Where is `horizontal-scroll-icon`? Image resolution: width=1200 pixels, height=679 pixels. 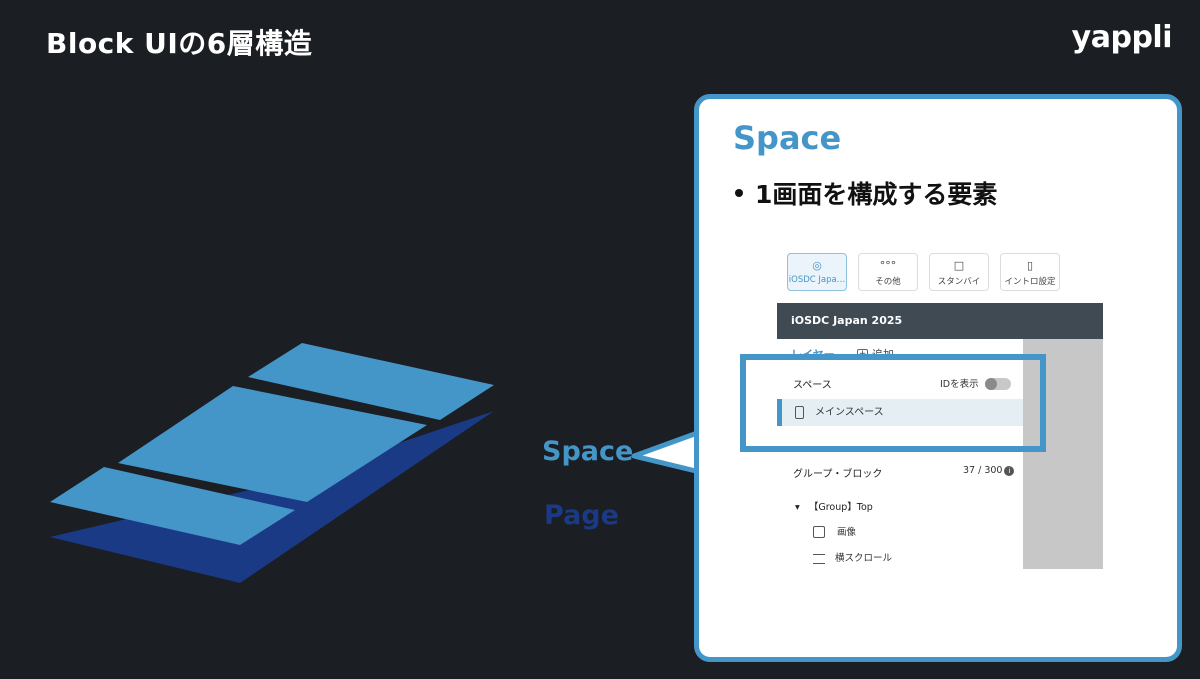
horizontal-scroll-icon is located at coordinates (819, 558).